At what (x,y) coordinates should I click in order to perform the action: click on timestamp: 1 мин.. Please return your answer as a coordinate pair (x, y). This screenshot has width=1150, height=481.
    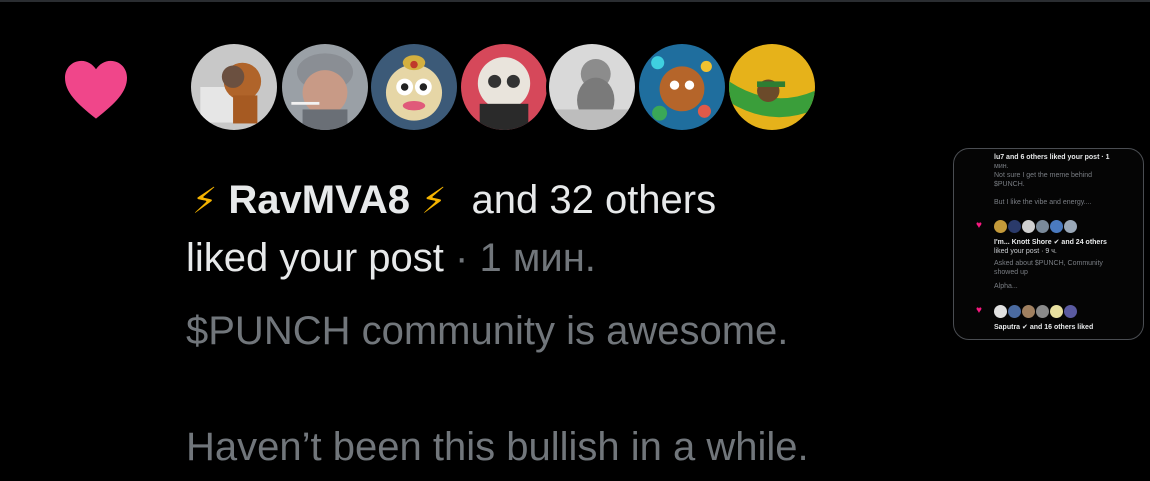
    Looking at the image, I should click on (537, 258).